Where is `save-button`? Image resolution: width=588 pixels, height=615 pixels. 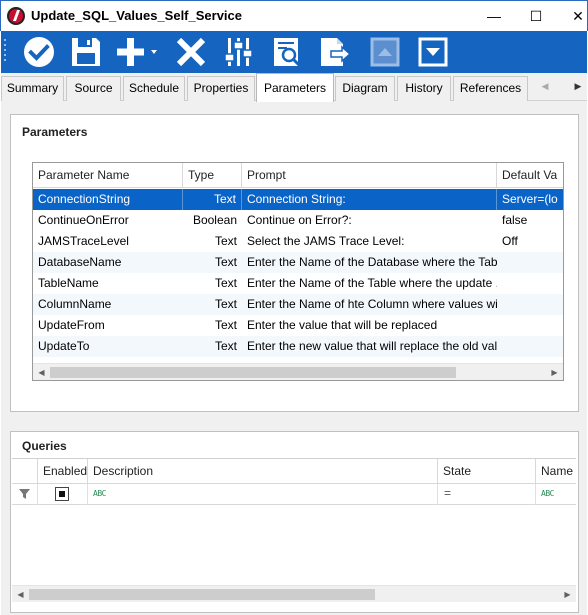 save-button is located at coordinates (86, 52).